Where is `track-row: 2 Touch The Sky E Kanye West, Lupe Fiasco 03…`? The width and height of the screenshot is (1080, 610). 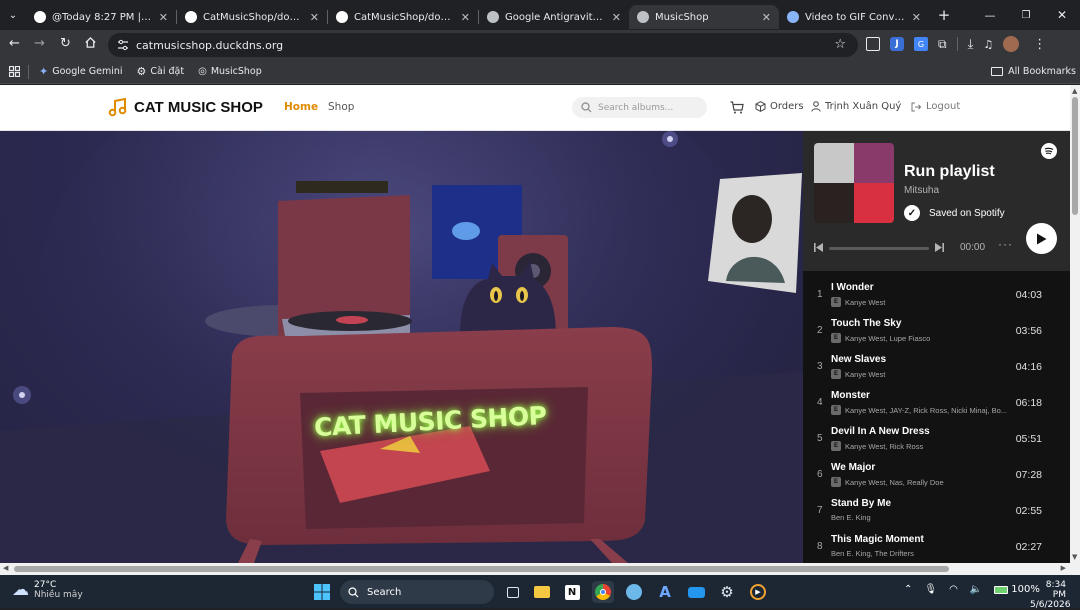 track-row: 2 Touch The Sky E Kanye West, Lupe Fiasco 03… is located at coordinates (936, 333).